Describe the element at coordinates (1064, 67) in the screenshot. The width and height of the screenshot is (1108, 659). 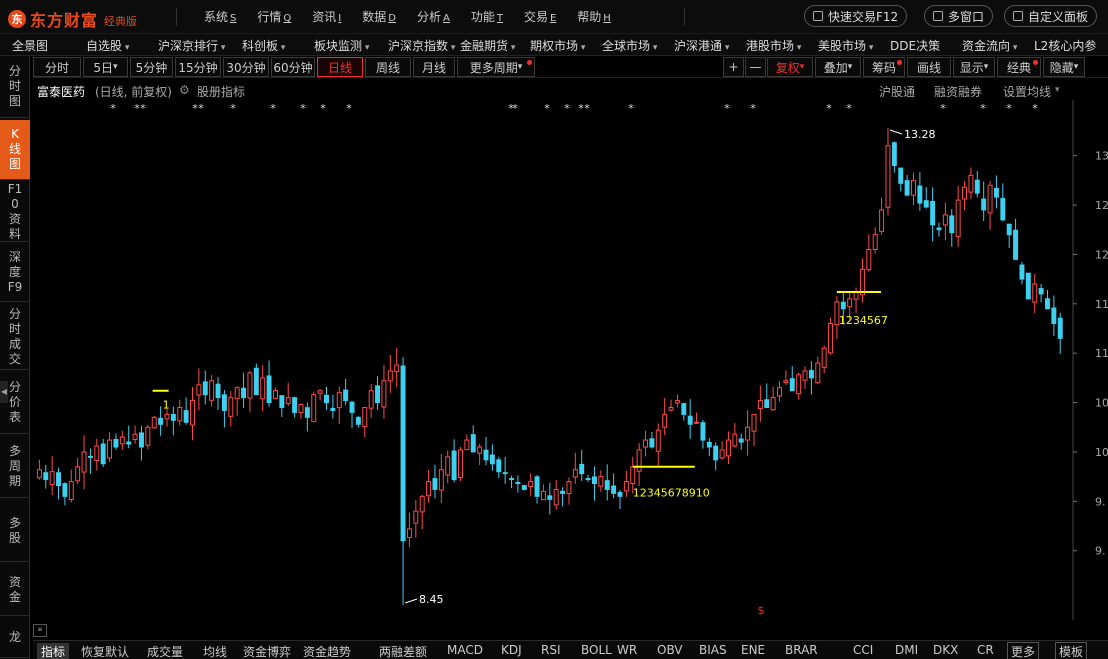
I see `tool-button-8: 隐藏 ▾` at that location.